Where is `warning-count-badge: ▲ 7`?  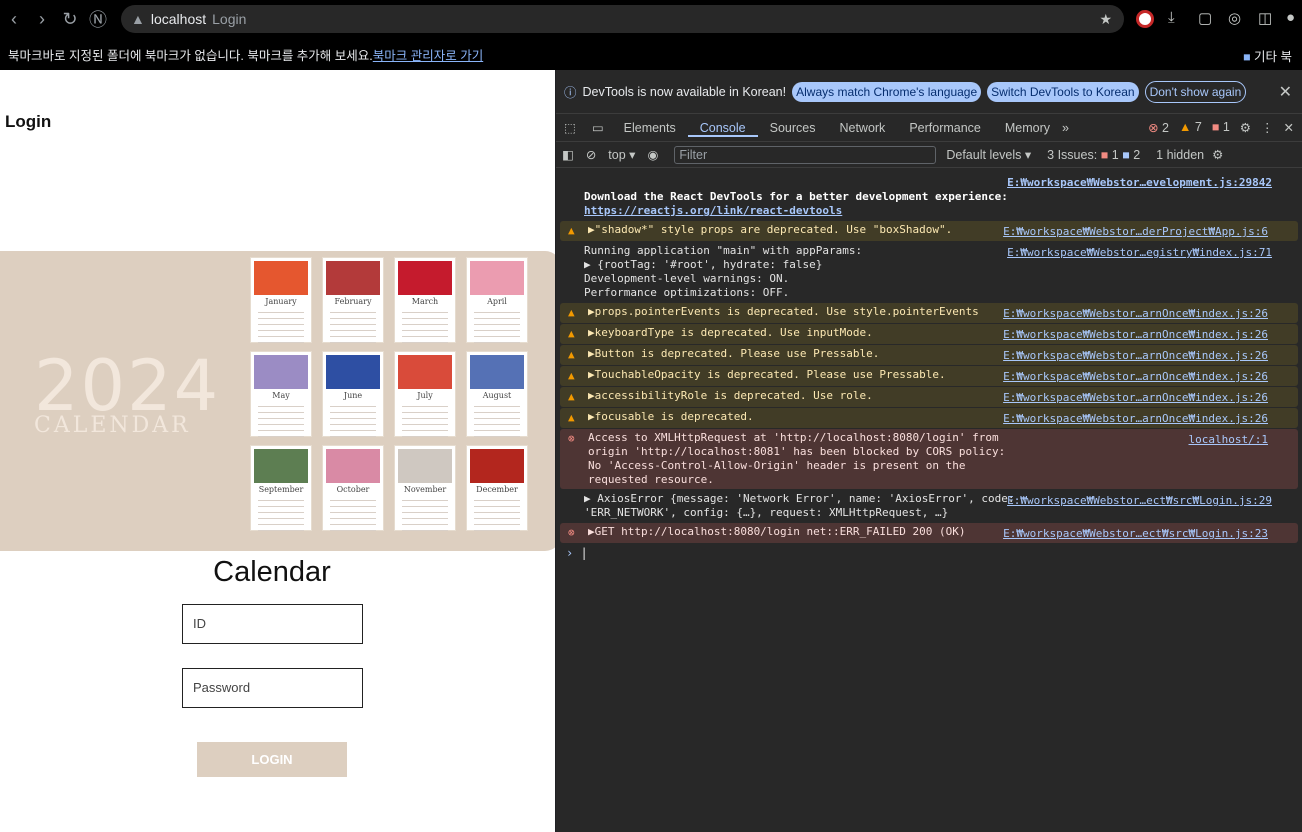 warning-count-badge: ▲ 7 is located at coordinates (1190, 127).